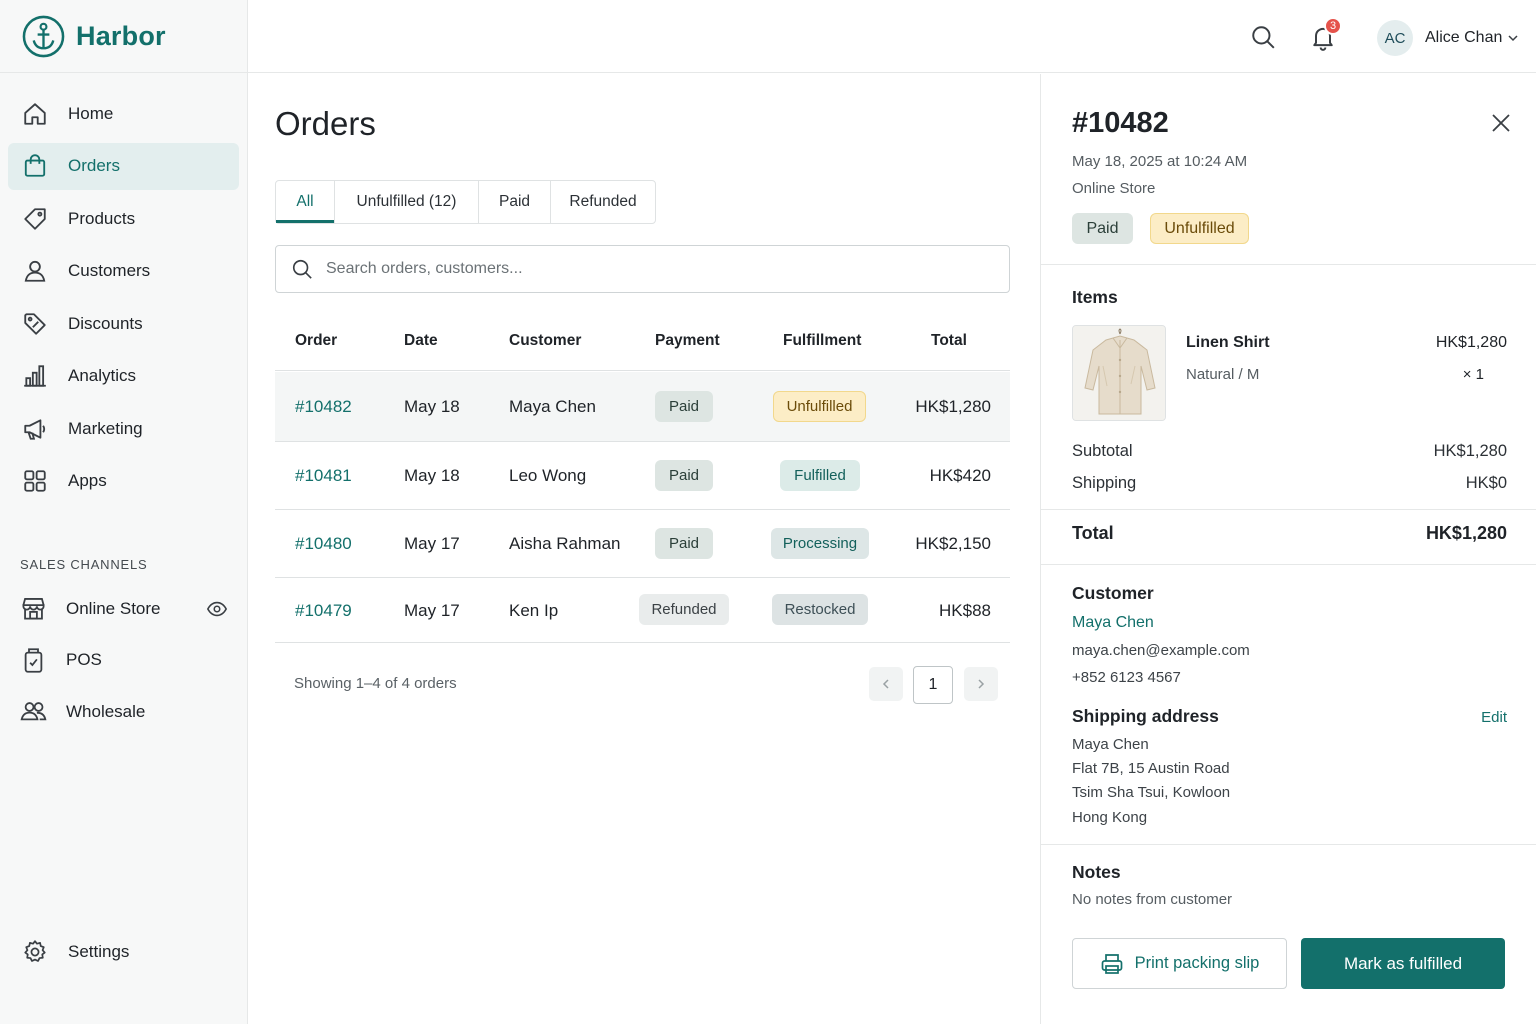 This screenshot has width=1536, height=1024. What do you see at coordinates (1228, 343) in the screenshot?
I see `item-name: Linen Shirt` at bounding box center [1228, 343].